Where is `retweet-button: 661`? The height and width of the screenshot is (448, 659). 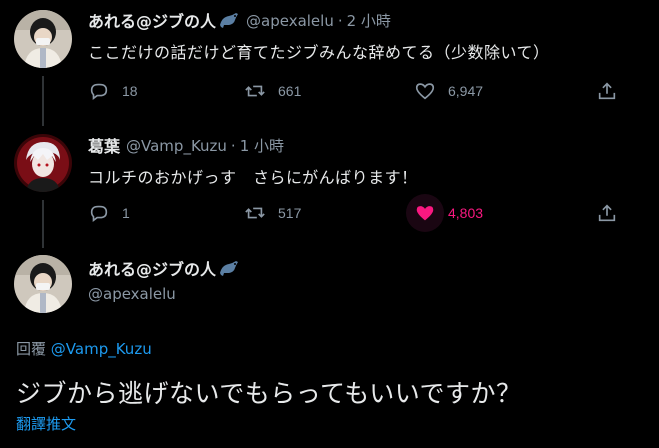
retweet-button: 661 is located at coordinates (272, 91).